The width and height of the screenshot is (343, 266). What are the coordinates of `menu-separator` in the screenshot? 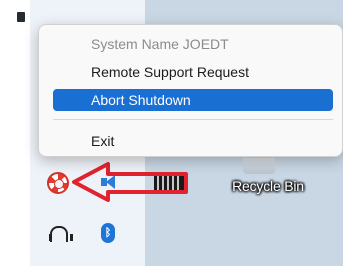 It's located at (193, 119).